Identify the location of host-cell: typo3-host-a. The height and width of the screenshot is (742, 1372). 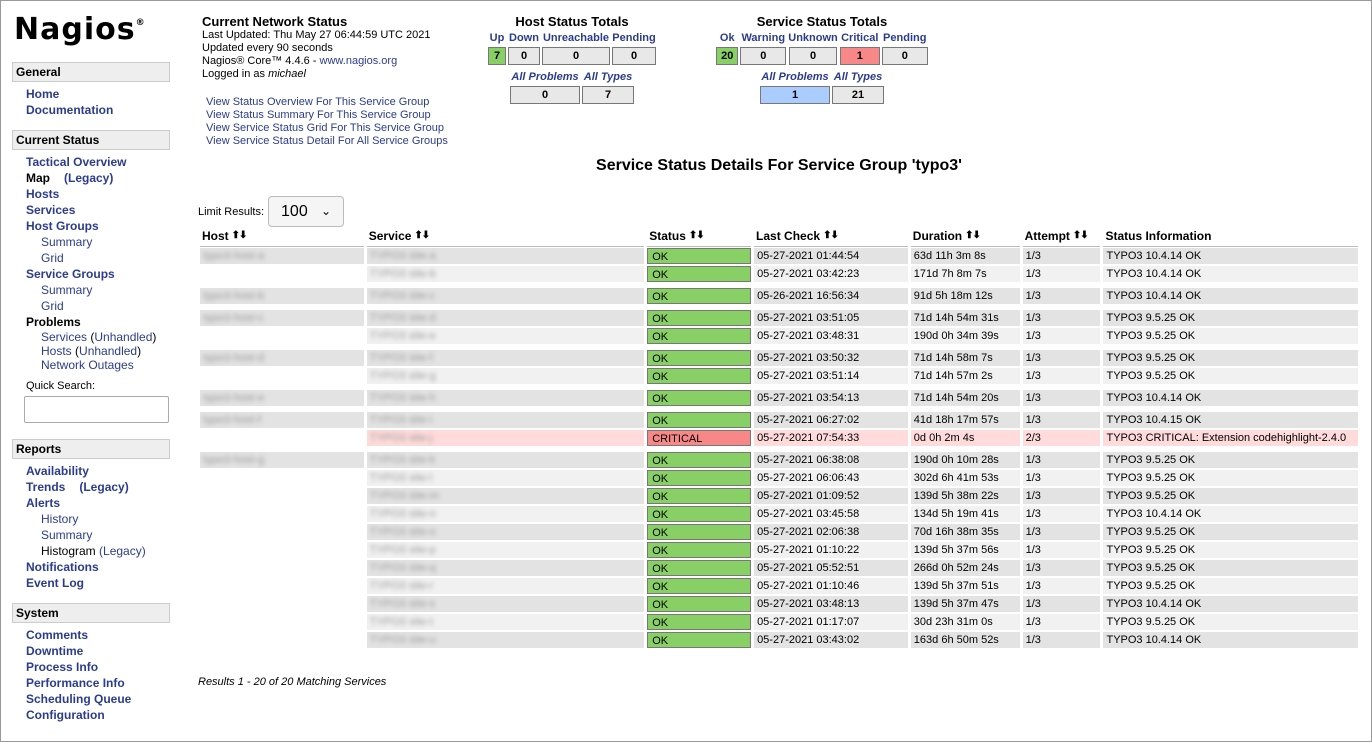
(282, 256).